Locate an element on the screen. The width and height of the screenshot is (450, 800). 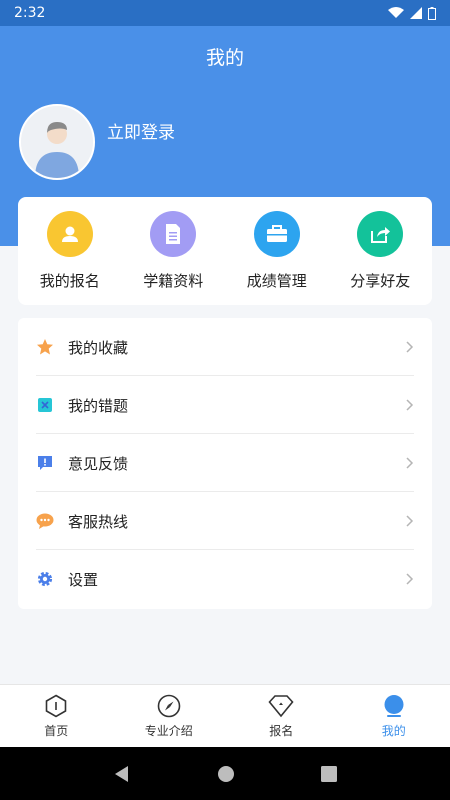
tab-label: 我的 is located at coordinates (393, 731).